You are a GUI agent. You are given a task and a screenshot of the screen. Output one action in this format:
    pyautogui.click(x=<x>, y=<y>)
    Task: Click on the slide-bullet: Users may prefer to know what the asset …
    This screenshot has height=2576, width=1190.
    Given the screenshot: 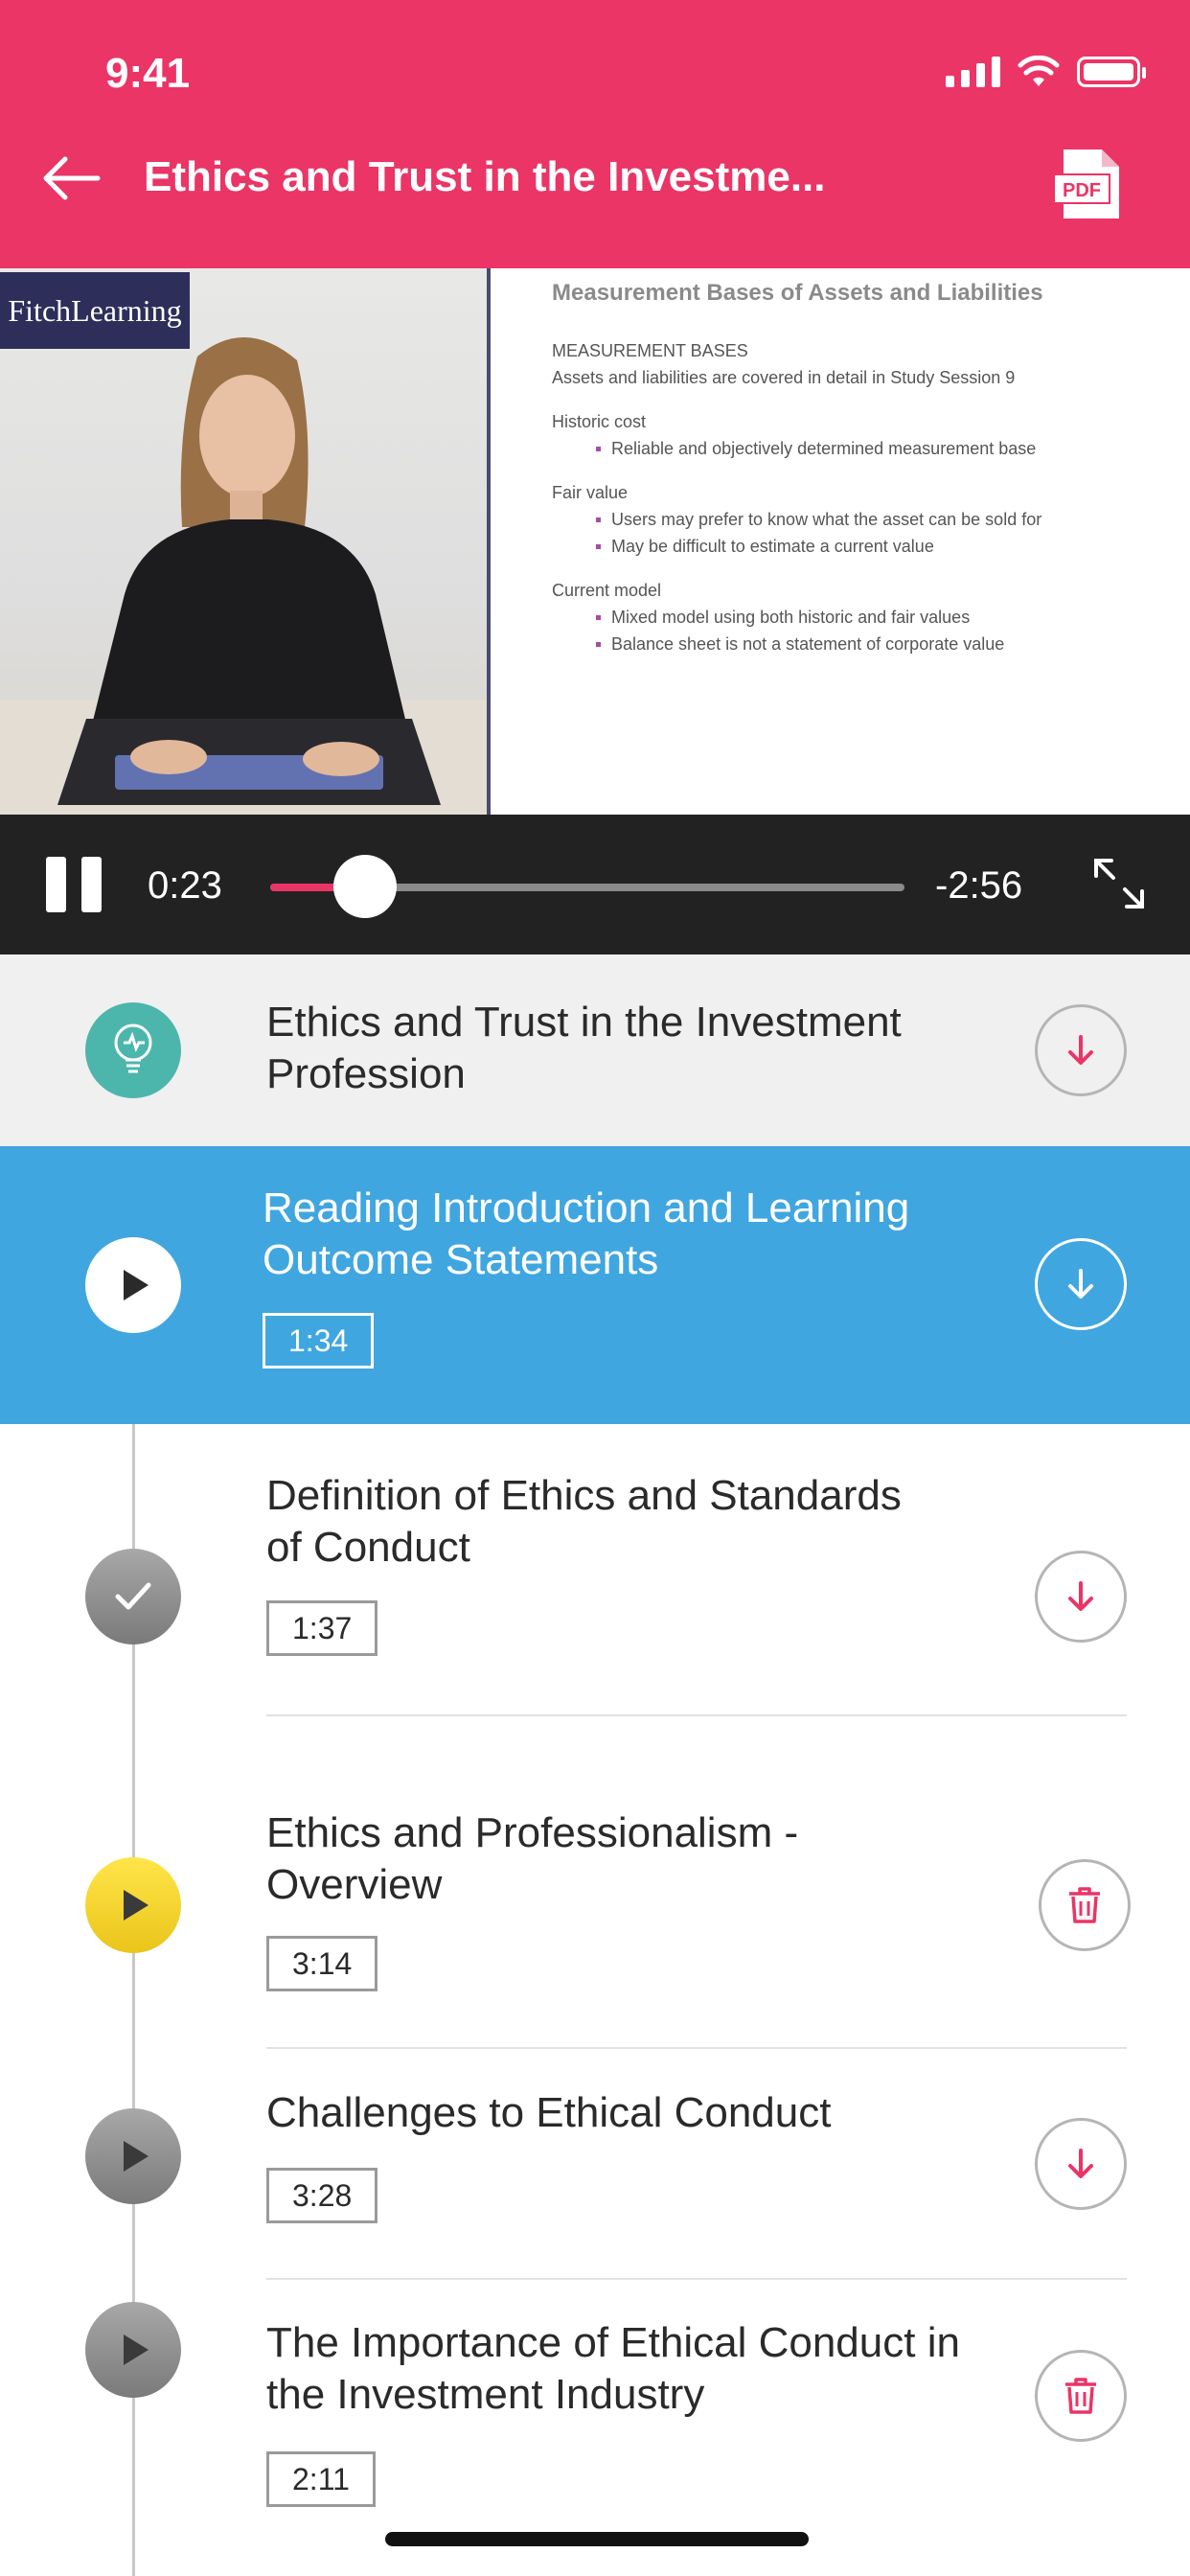 What is the action you would take?
    pyautogui.click(x=796, y=519)
    